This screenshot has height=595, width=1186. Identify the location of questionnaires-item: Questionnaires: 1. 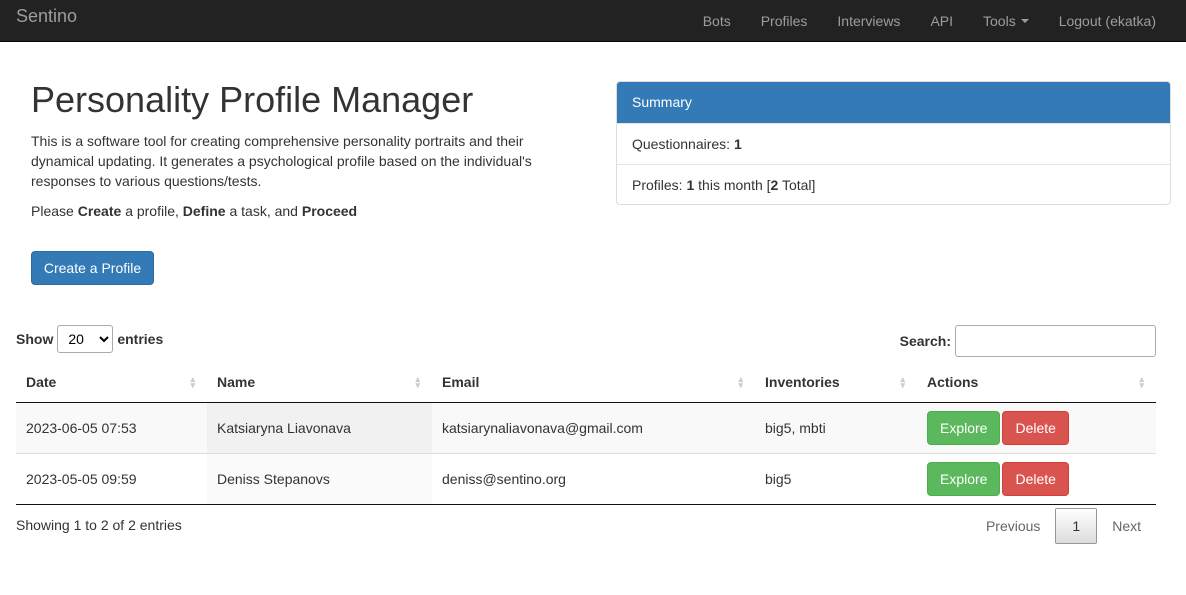
(893, 143).